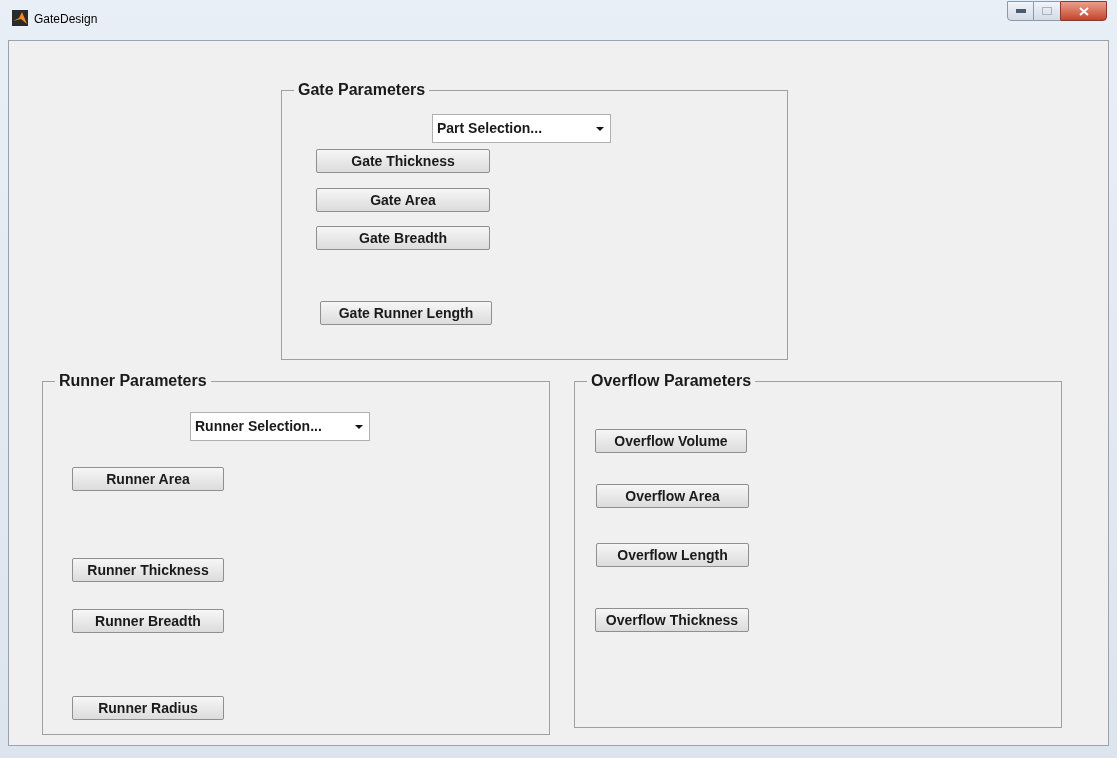 The width and height of the screenshot is (1117, 758). I want to click on minimize-button, so click(1020, 11).